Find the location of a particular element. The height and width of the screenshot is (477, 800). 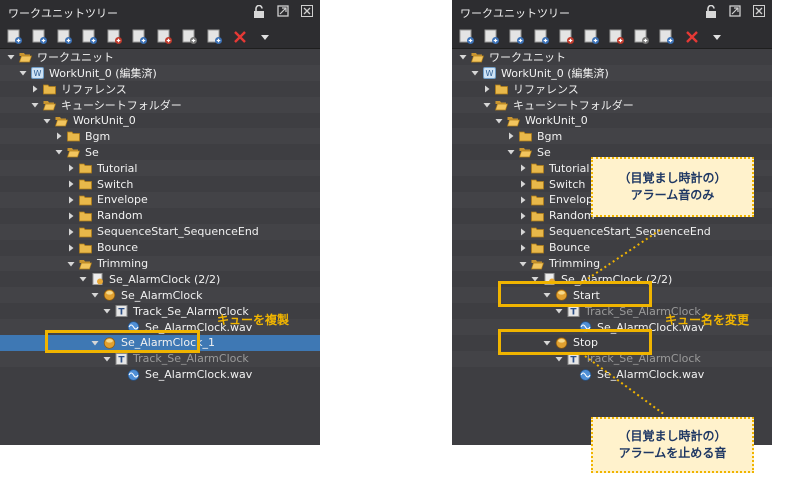

folder-open-icon is located at coordinates (513, 121).